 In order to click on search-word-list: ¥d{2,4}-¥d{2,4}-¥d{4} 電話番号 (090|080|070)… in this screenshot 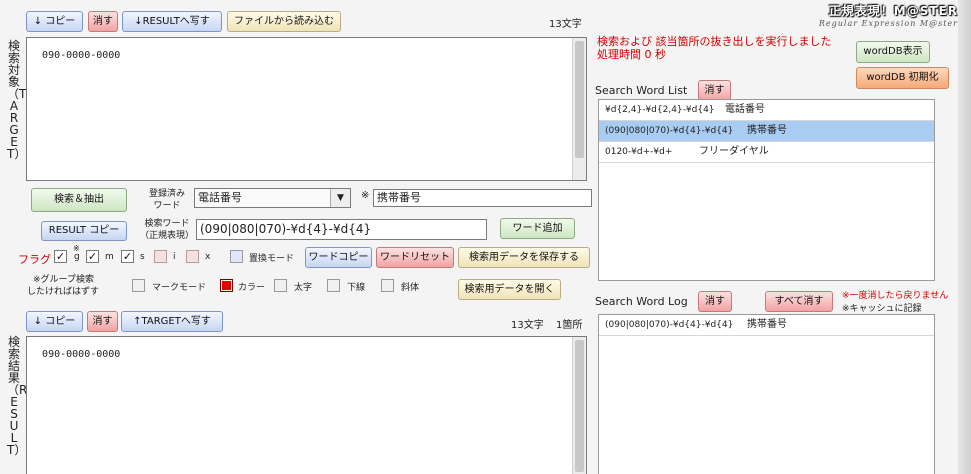, I will do `click(766, 190)`.